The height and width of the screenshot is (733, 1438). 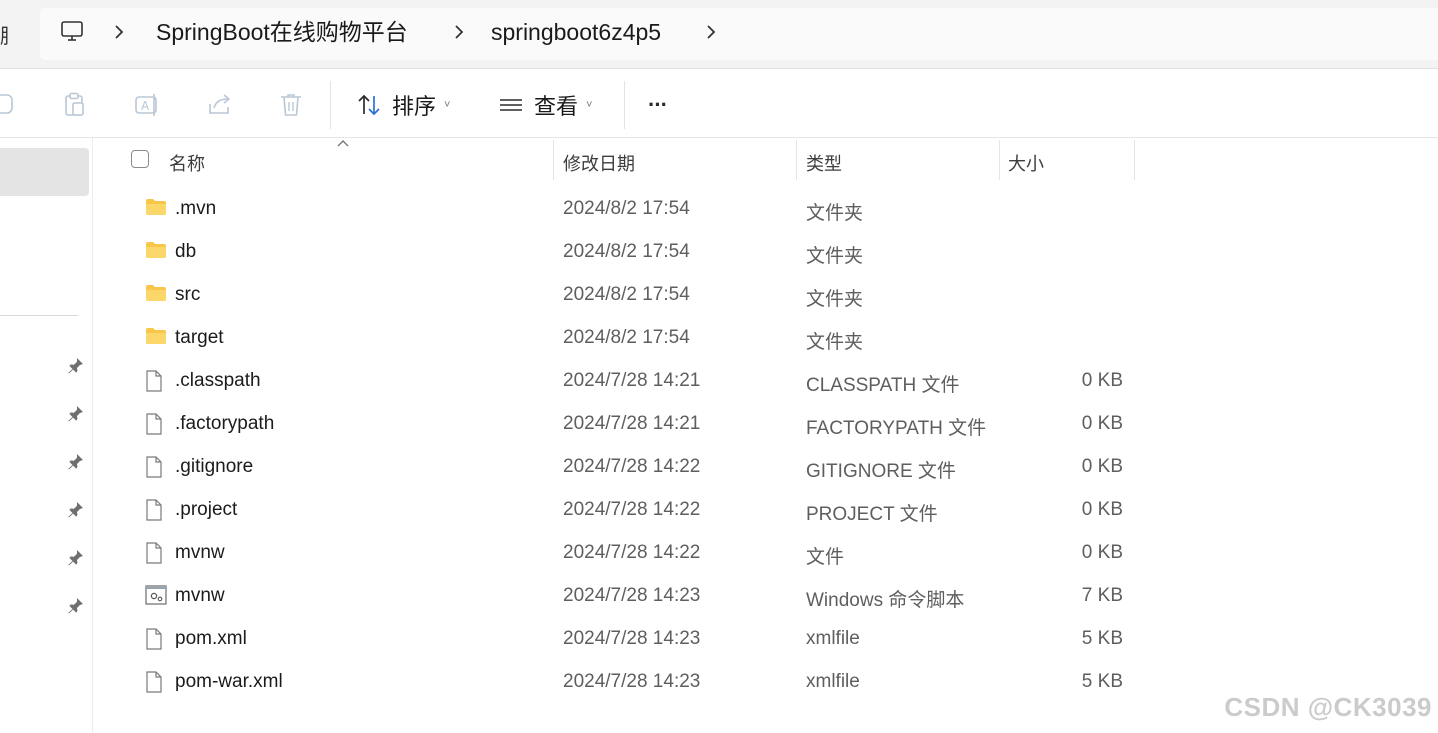 What do you see at coordinates (343, 143) in the screenshot?
I see `sort-ascending-icon` at bounding box center [343, 143].